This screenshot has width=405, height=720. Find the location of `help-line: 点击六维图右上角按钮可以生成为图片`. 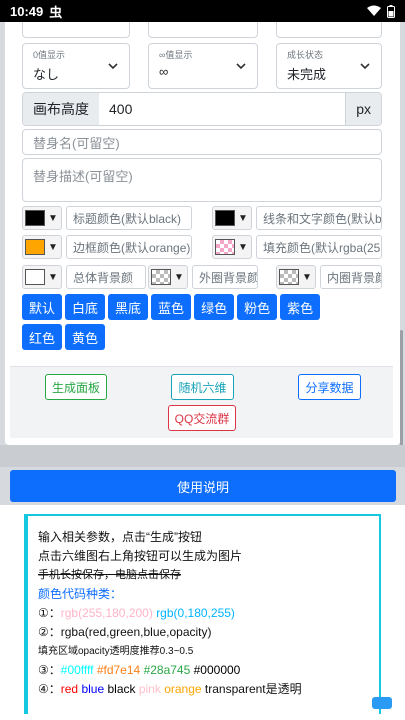

help-line: 点击六维图右上角按钮可以生成为图片 is located at coordinates (140, 556).